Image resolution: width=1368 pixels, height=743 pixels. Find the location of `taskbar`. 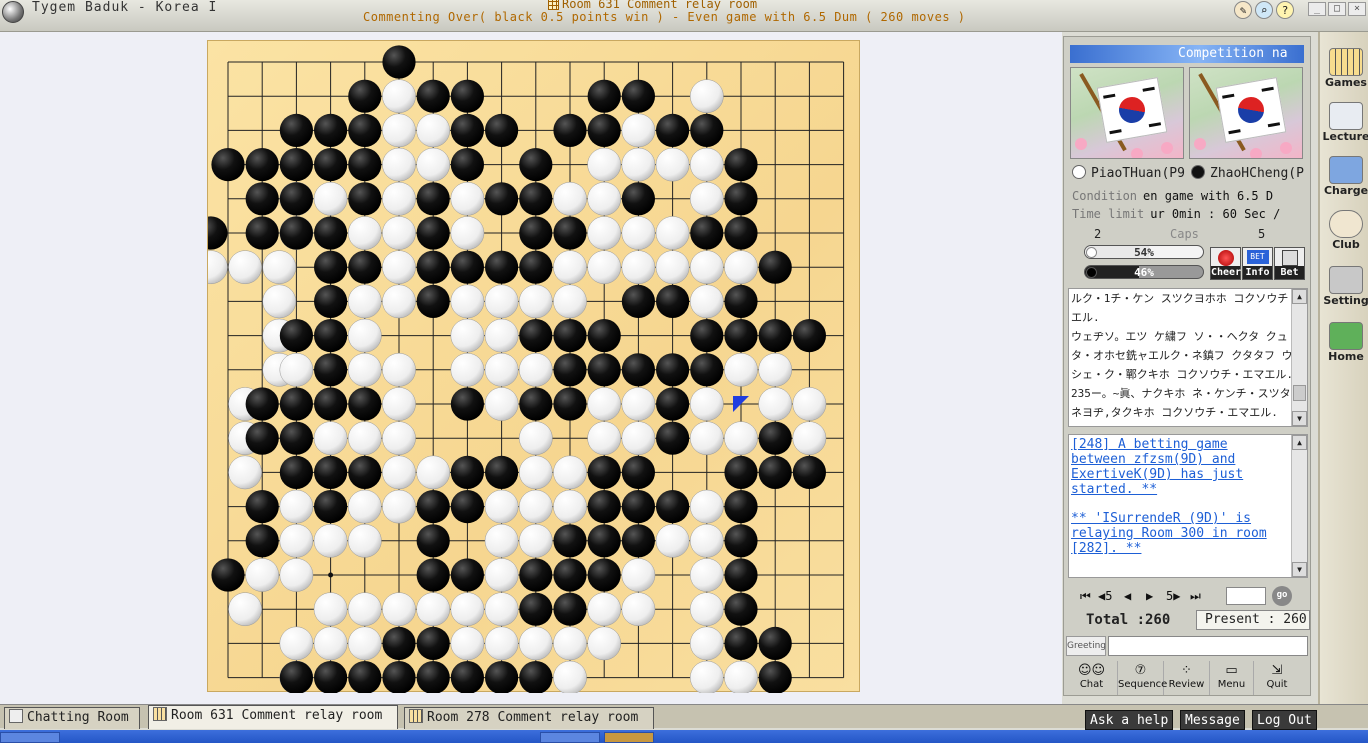

taskbar is located at coordinates (684, 736).